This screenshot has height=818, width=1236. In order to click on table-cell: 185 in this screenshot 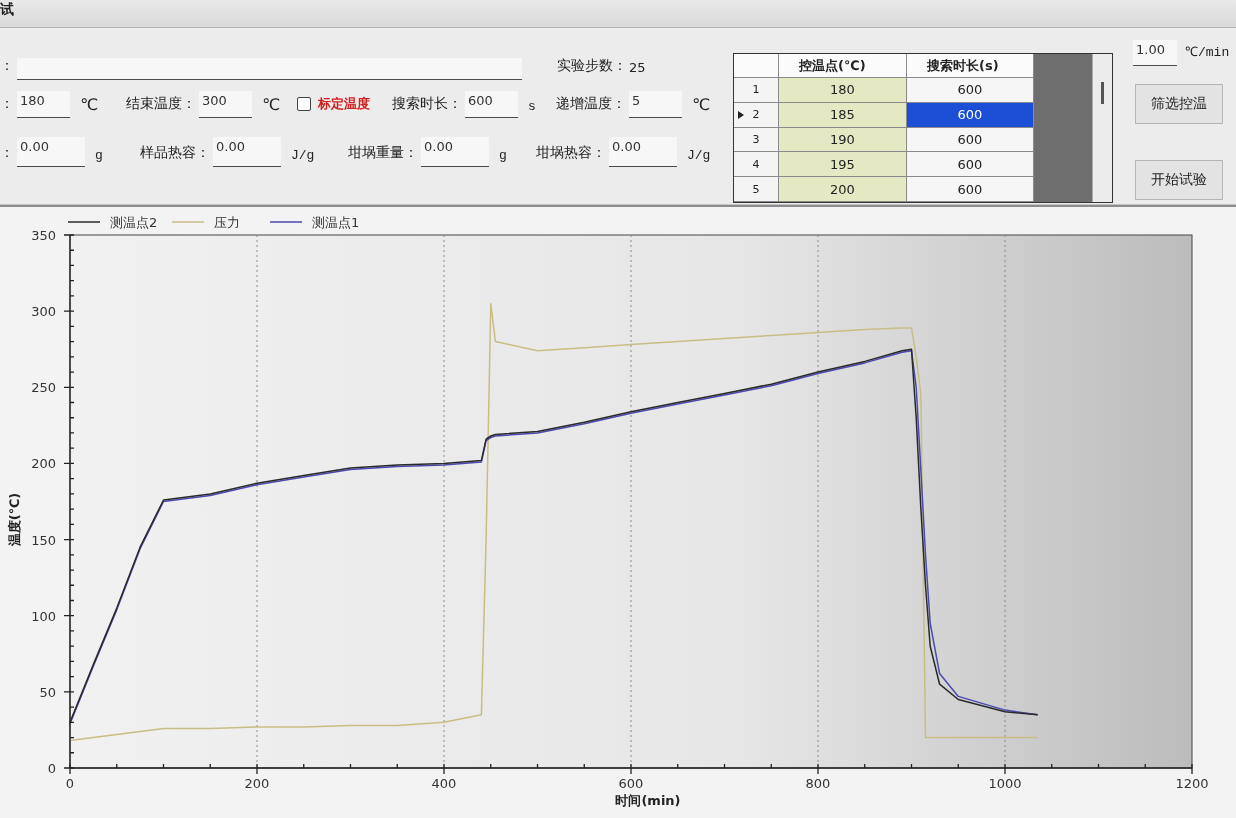, I will do `click(843, 115)`.